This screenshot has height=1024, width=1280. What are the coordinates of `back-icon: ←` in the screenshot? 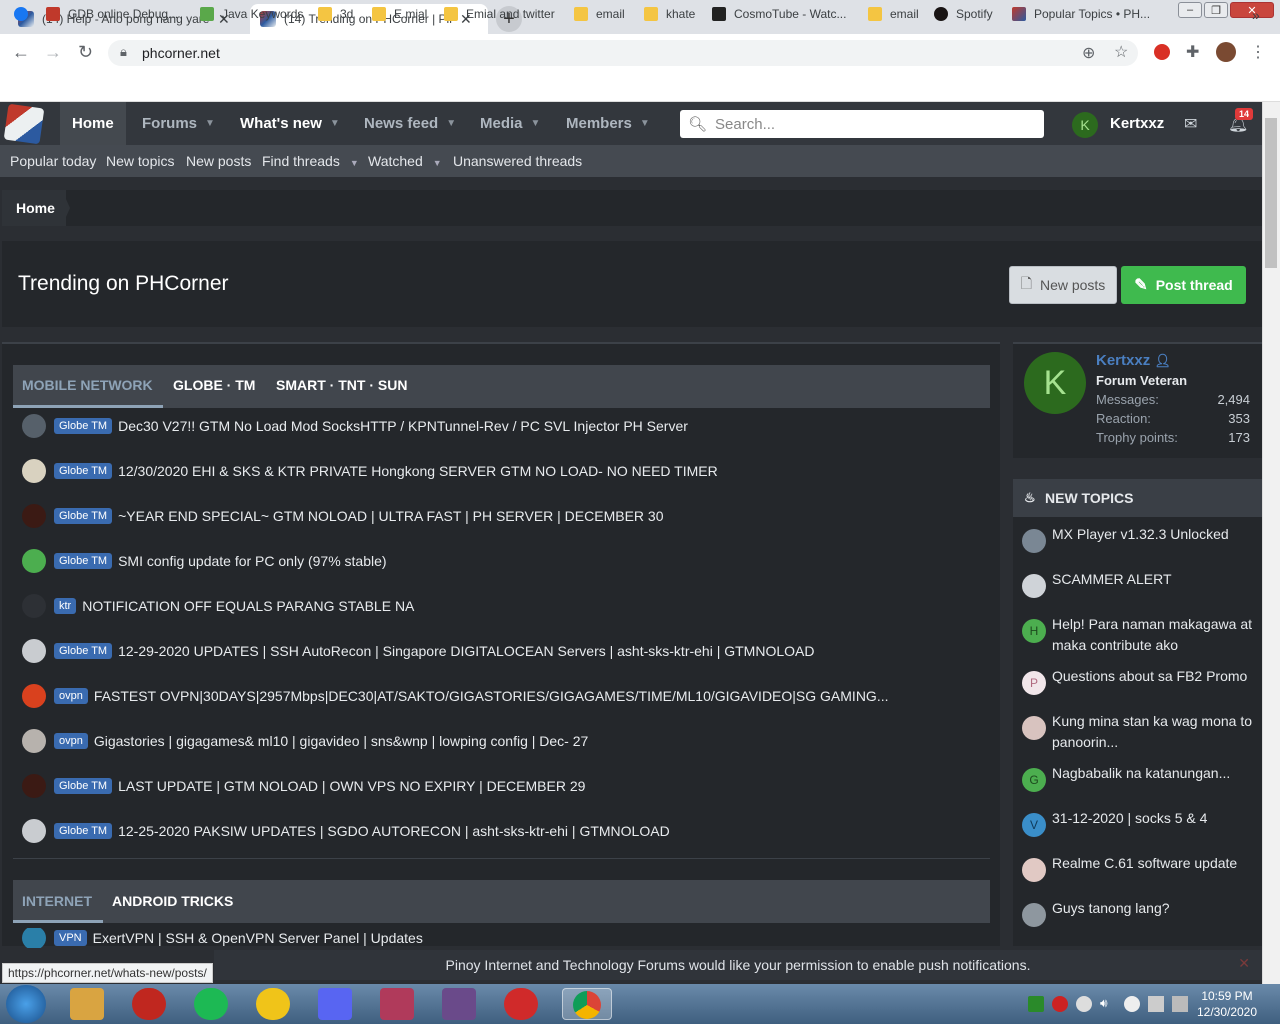 It's located at (21, 52).